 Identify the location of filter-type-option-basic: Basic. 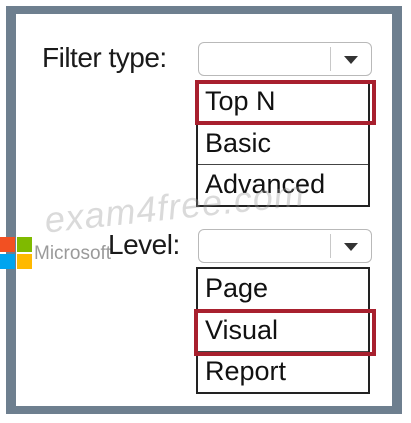
(283, 143).